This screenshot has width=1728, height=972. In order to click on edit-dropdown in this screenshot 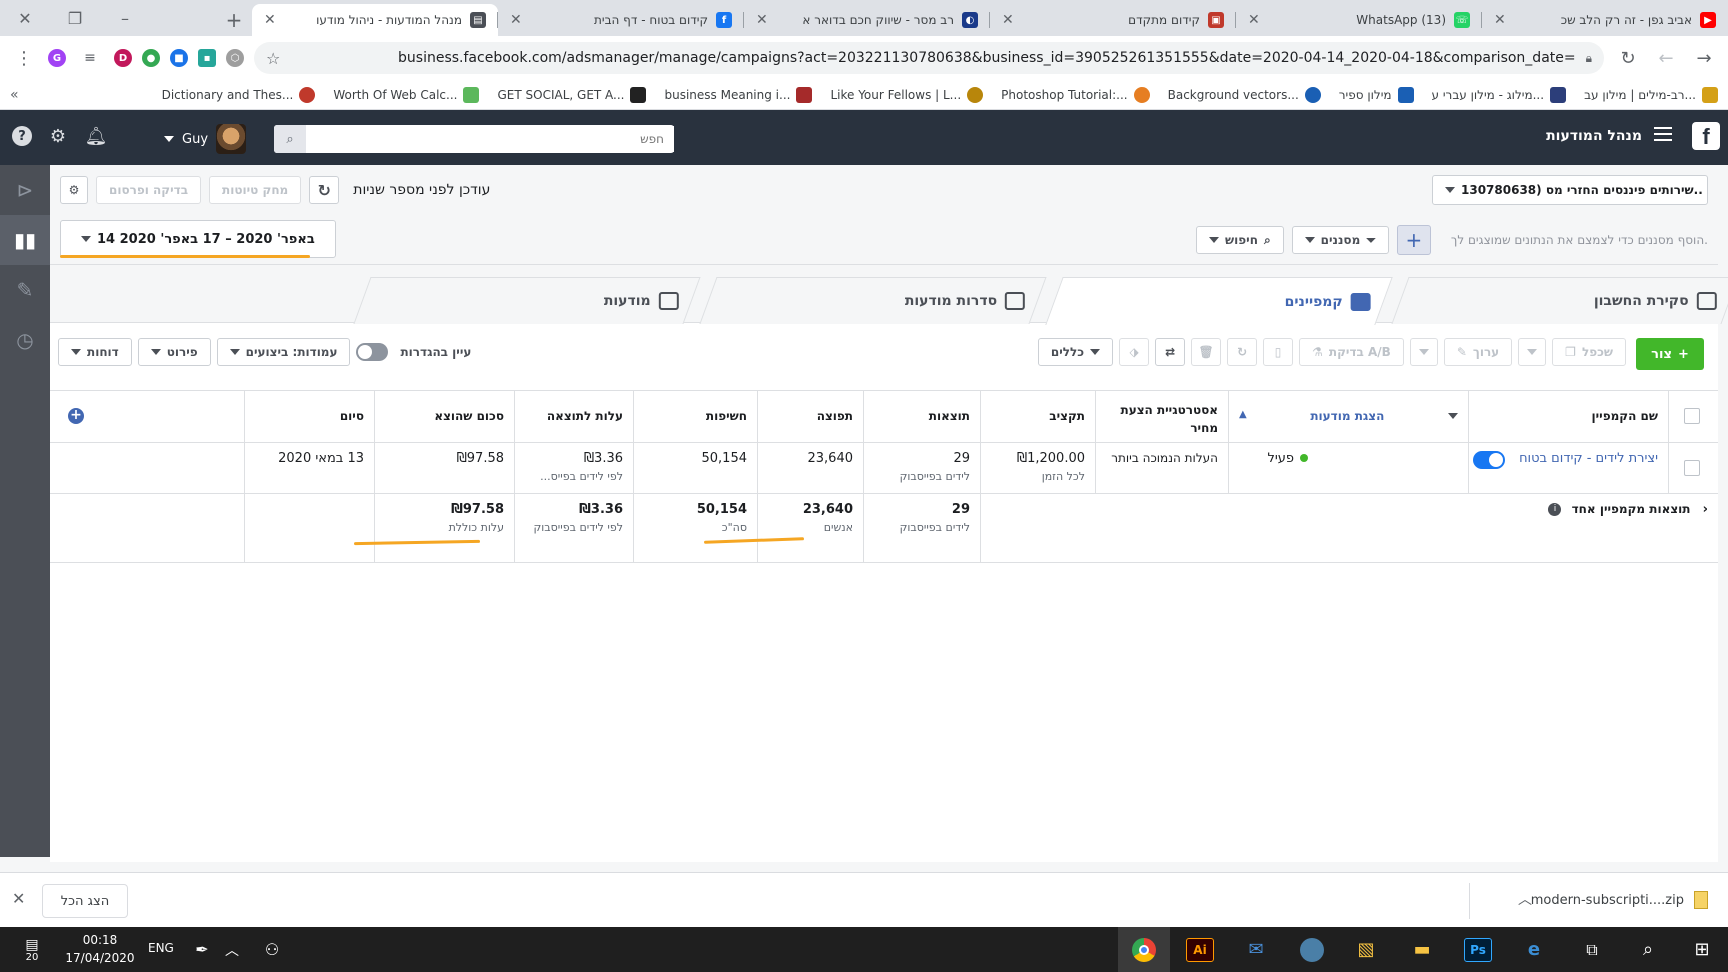, I will do `click(1423, 352)`.